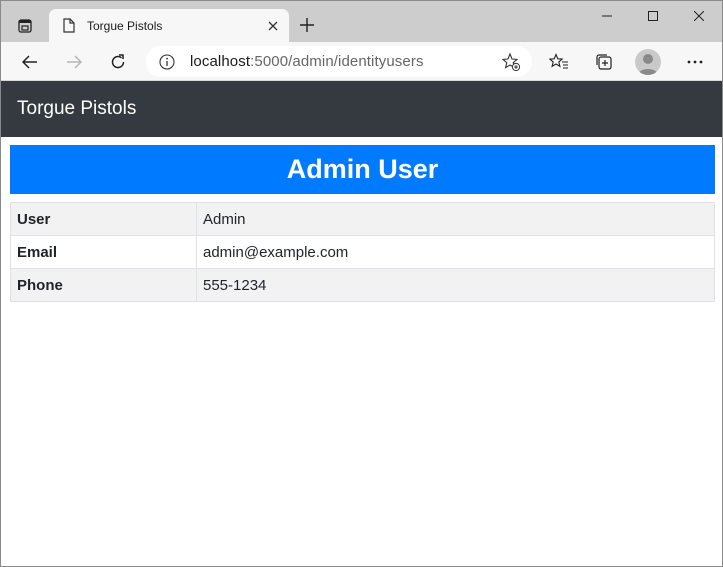  I want to click on refresh-icon, so click(118, 62).